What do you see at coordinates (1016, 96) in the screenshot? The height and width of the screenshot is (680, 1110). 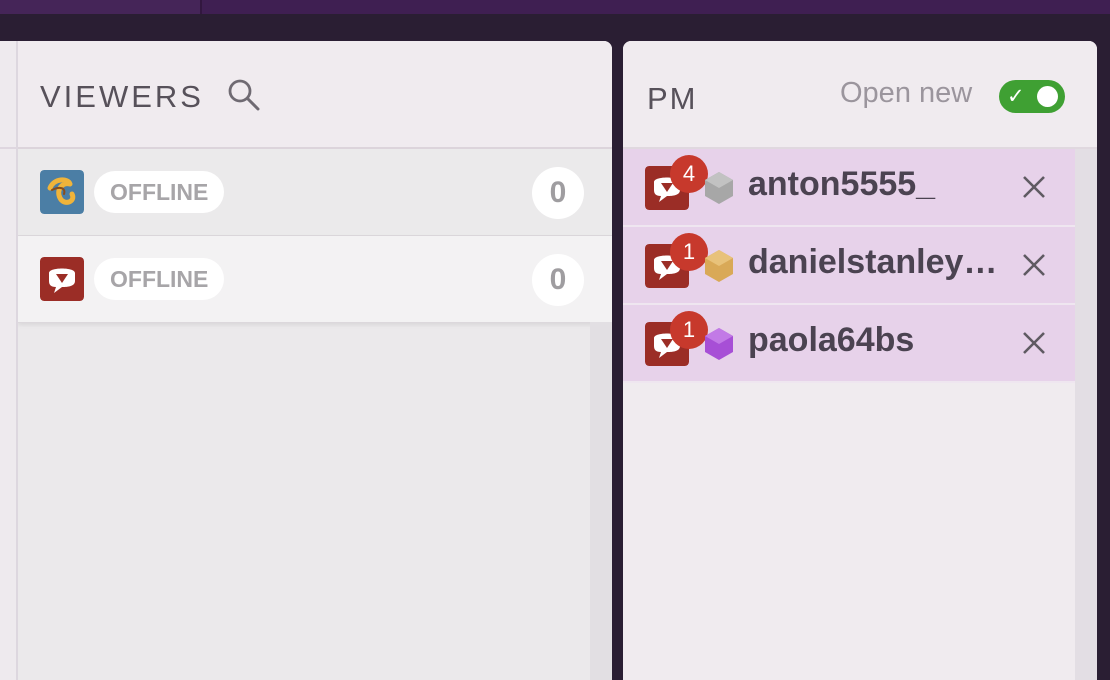 I see `check-icon: ✓` at bounding box center [1016, 96].